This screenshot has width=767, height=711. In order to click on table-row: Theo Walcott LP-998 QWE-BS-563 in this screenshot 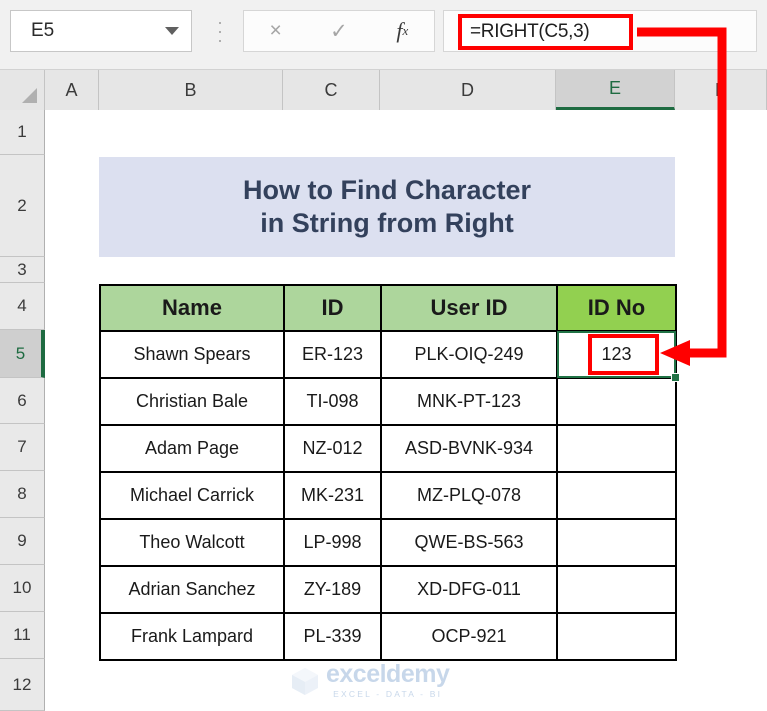, I will do `click(388, 542)`.